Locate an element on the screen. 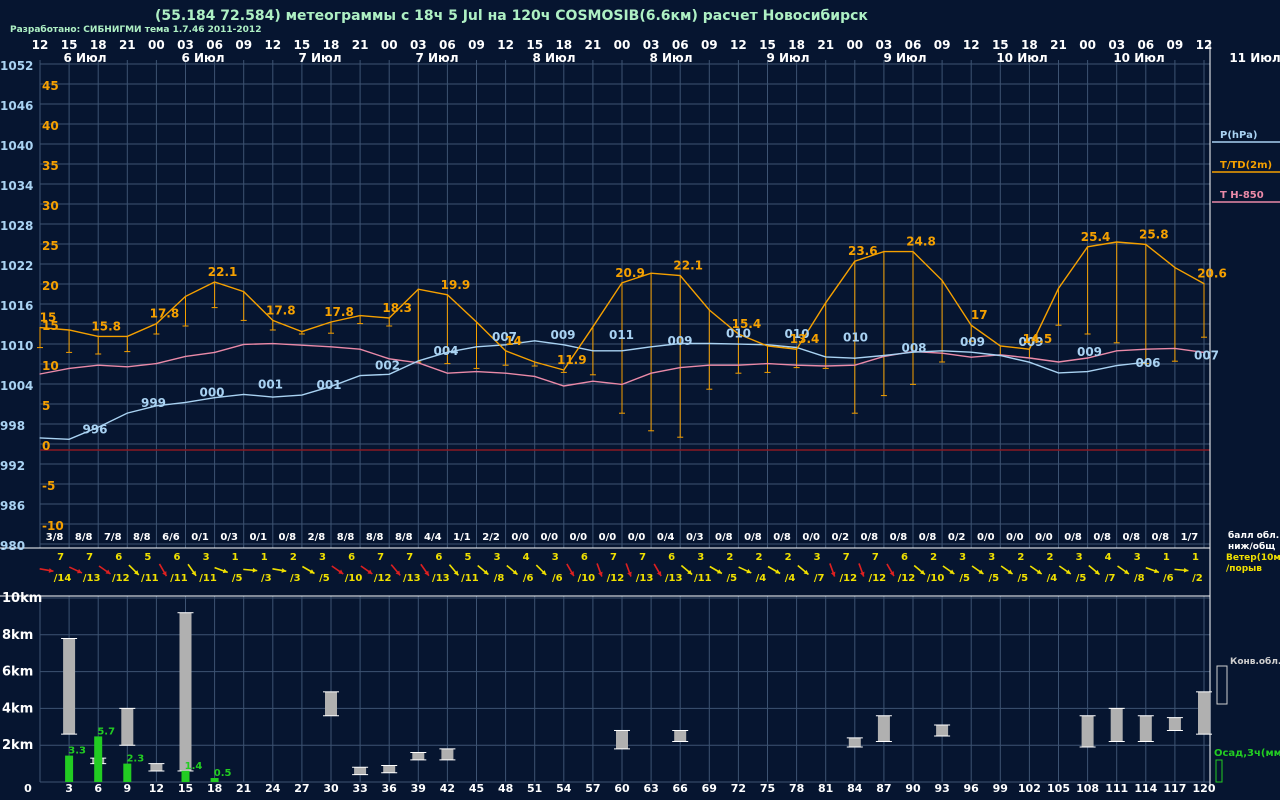 The image size is (1280, 800). pressure-value-label: 006 is located at coordinates (1147, 363).